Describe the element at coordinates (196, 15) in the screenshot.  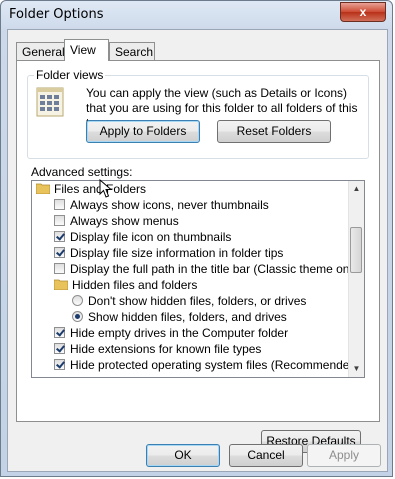
I see `title-bar: Folder Options x` at that location.